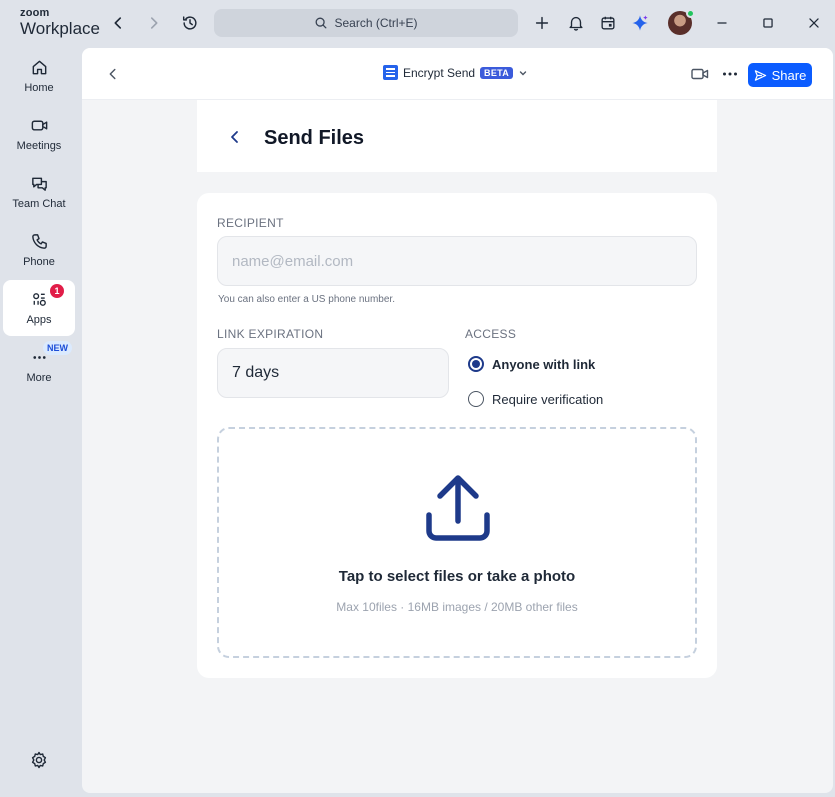 The height and width of the screenshot is (797, 835). Describe the element at coordinates (306, 299) in the screenshot. I see `recipient-hint: You can also enter a US phone number.` at that location.